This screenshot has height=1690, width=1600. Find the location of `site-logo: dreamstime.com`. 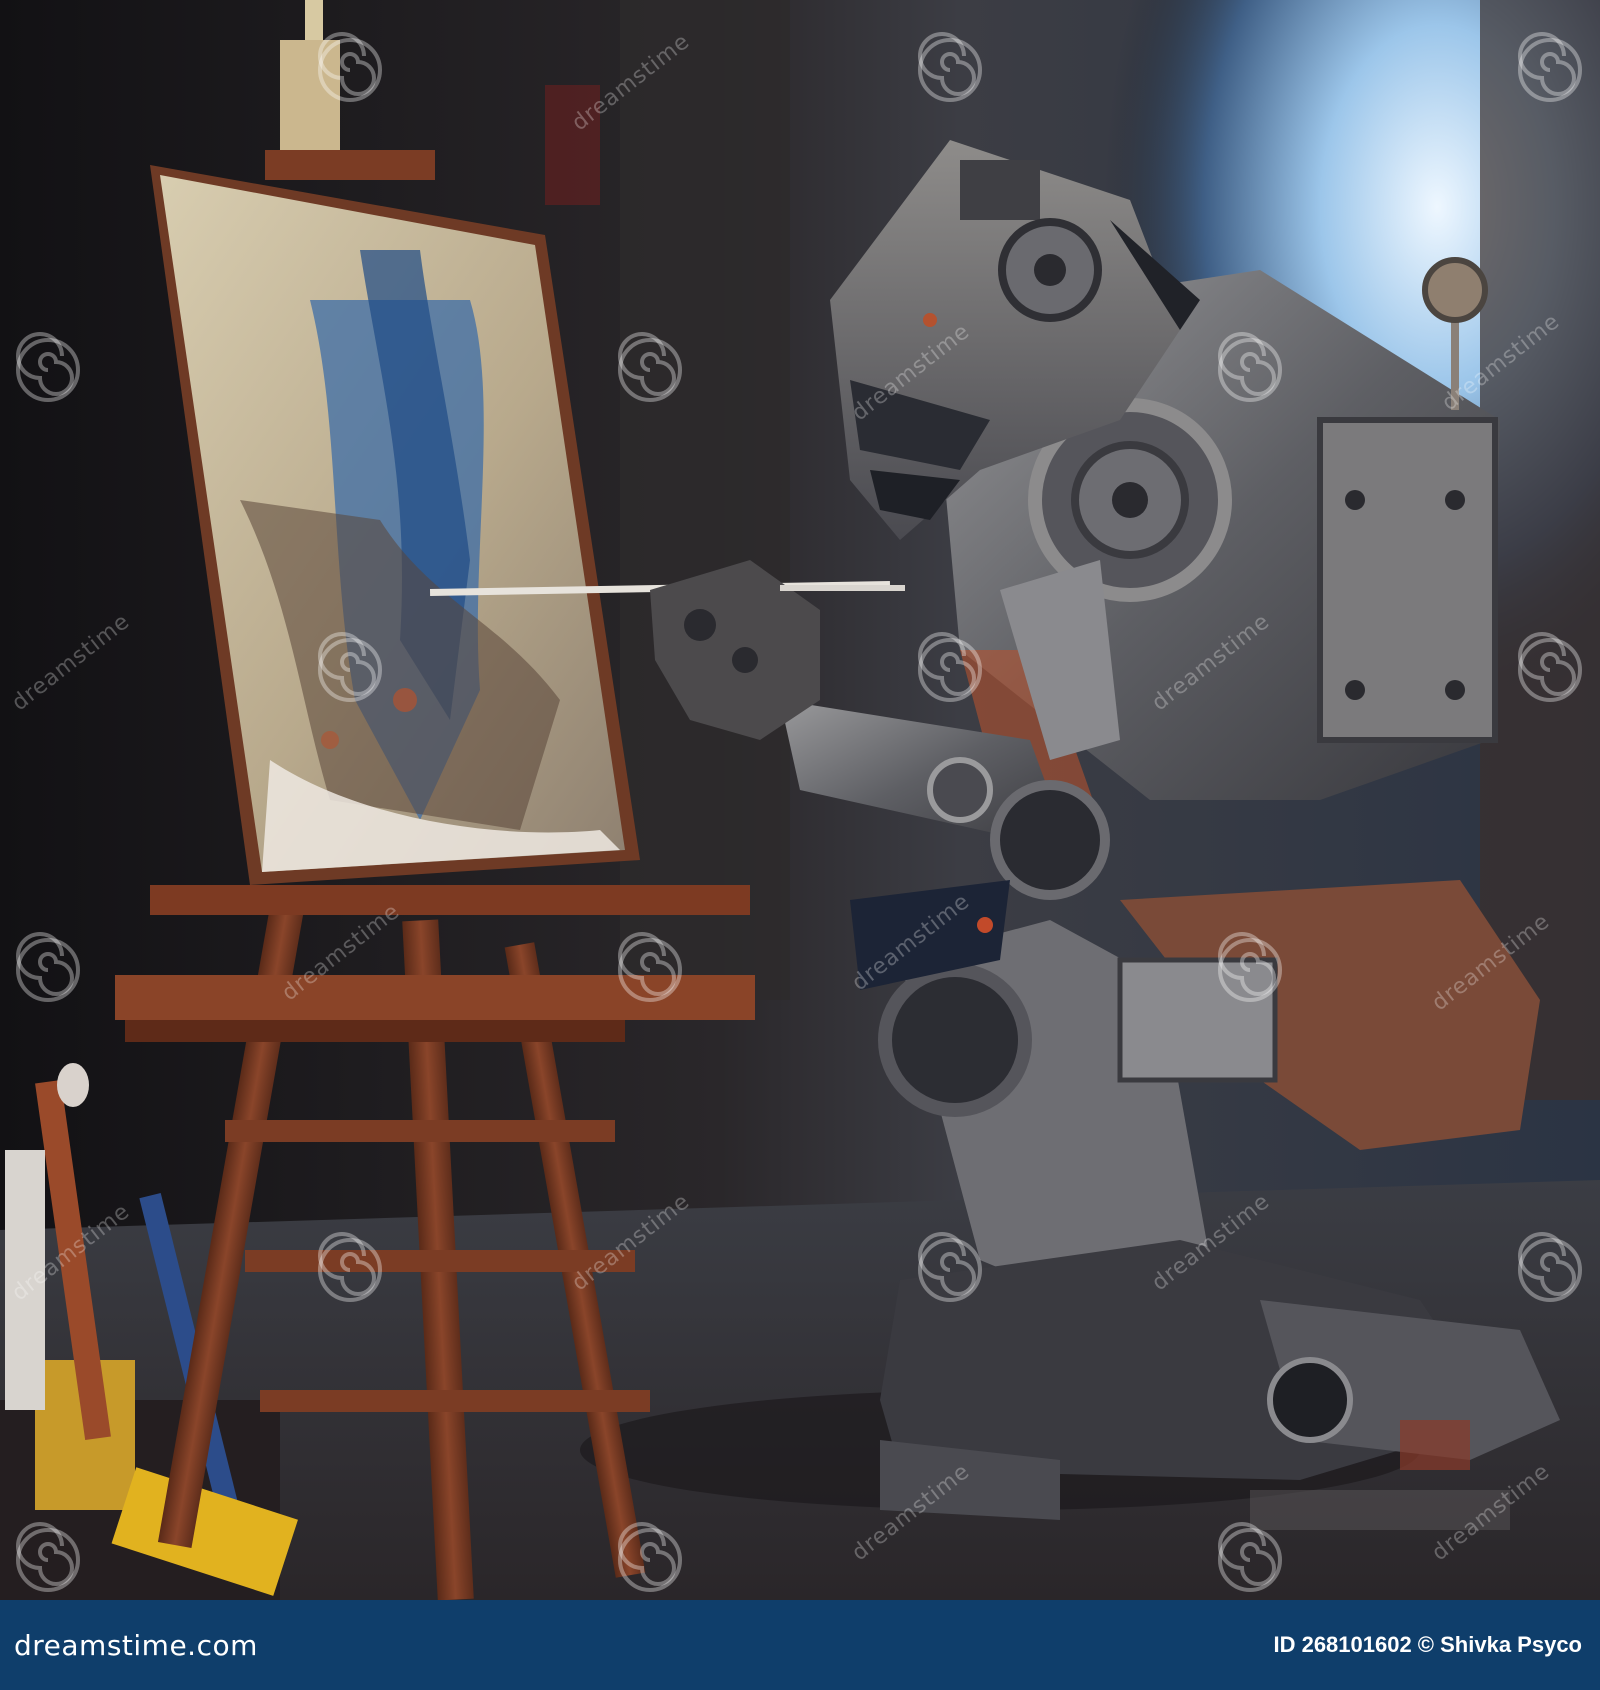

site-logo: dreamstime.com is located at coordinates (136, 1645).